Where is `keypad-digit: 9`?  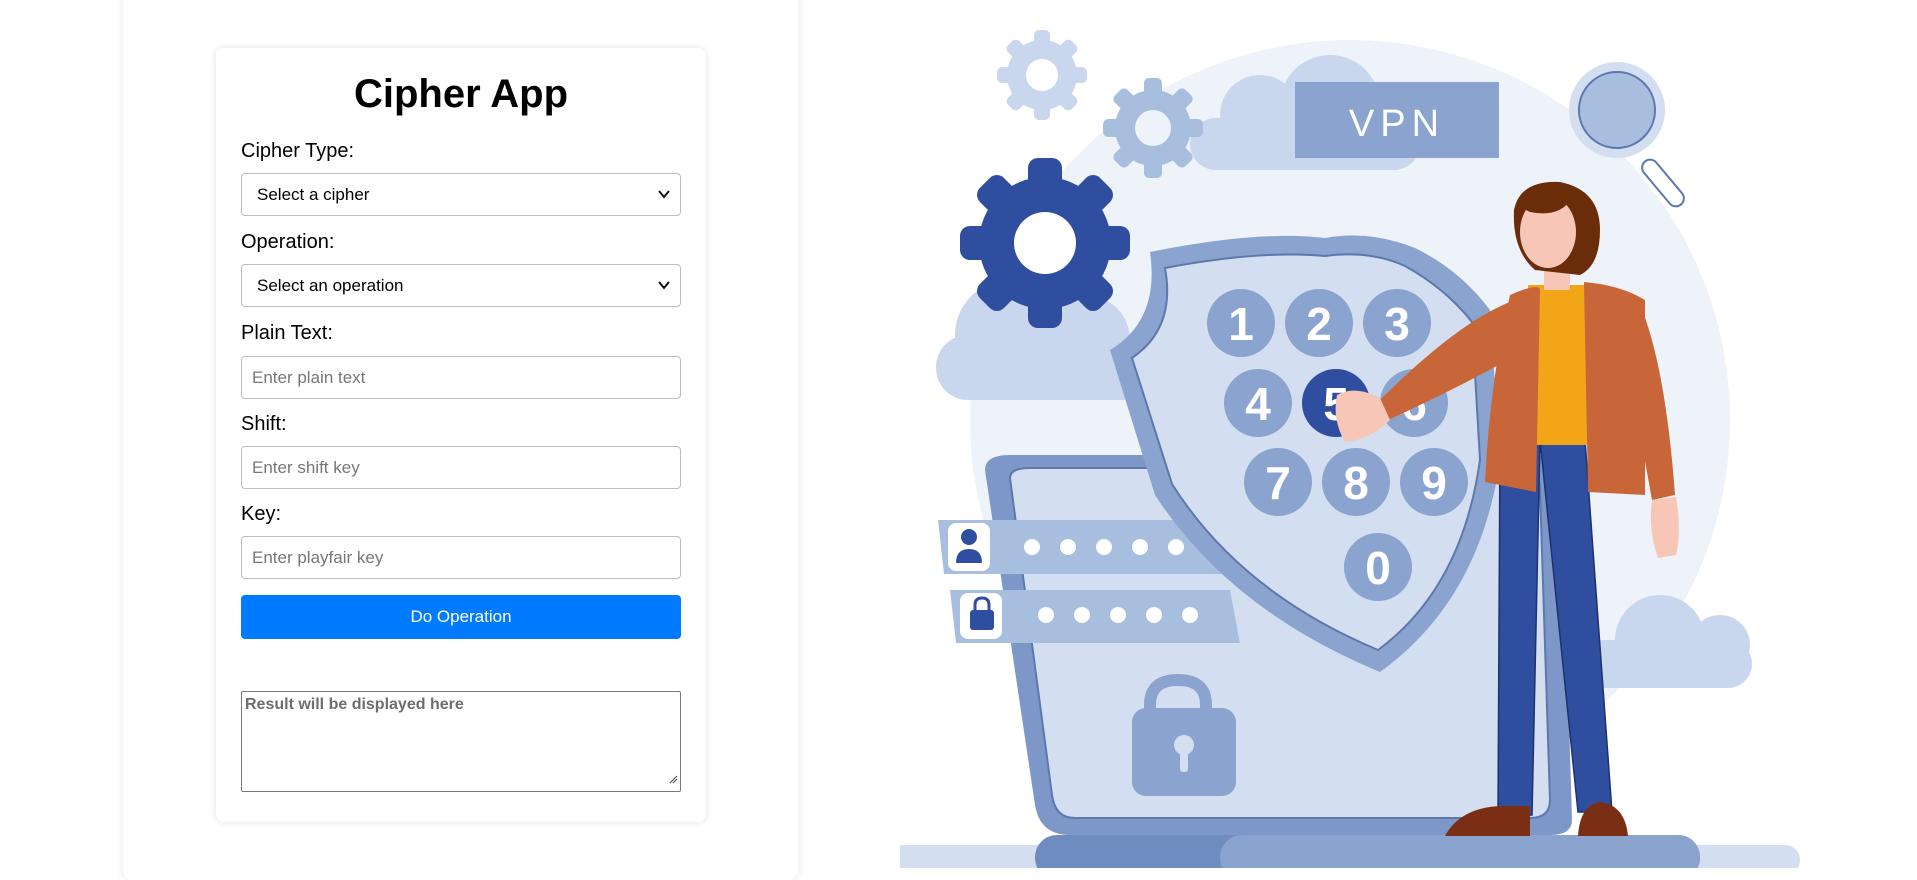
keypad-digit: 9 is located at coordinates (1434, 483).